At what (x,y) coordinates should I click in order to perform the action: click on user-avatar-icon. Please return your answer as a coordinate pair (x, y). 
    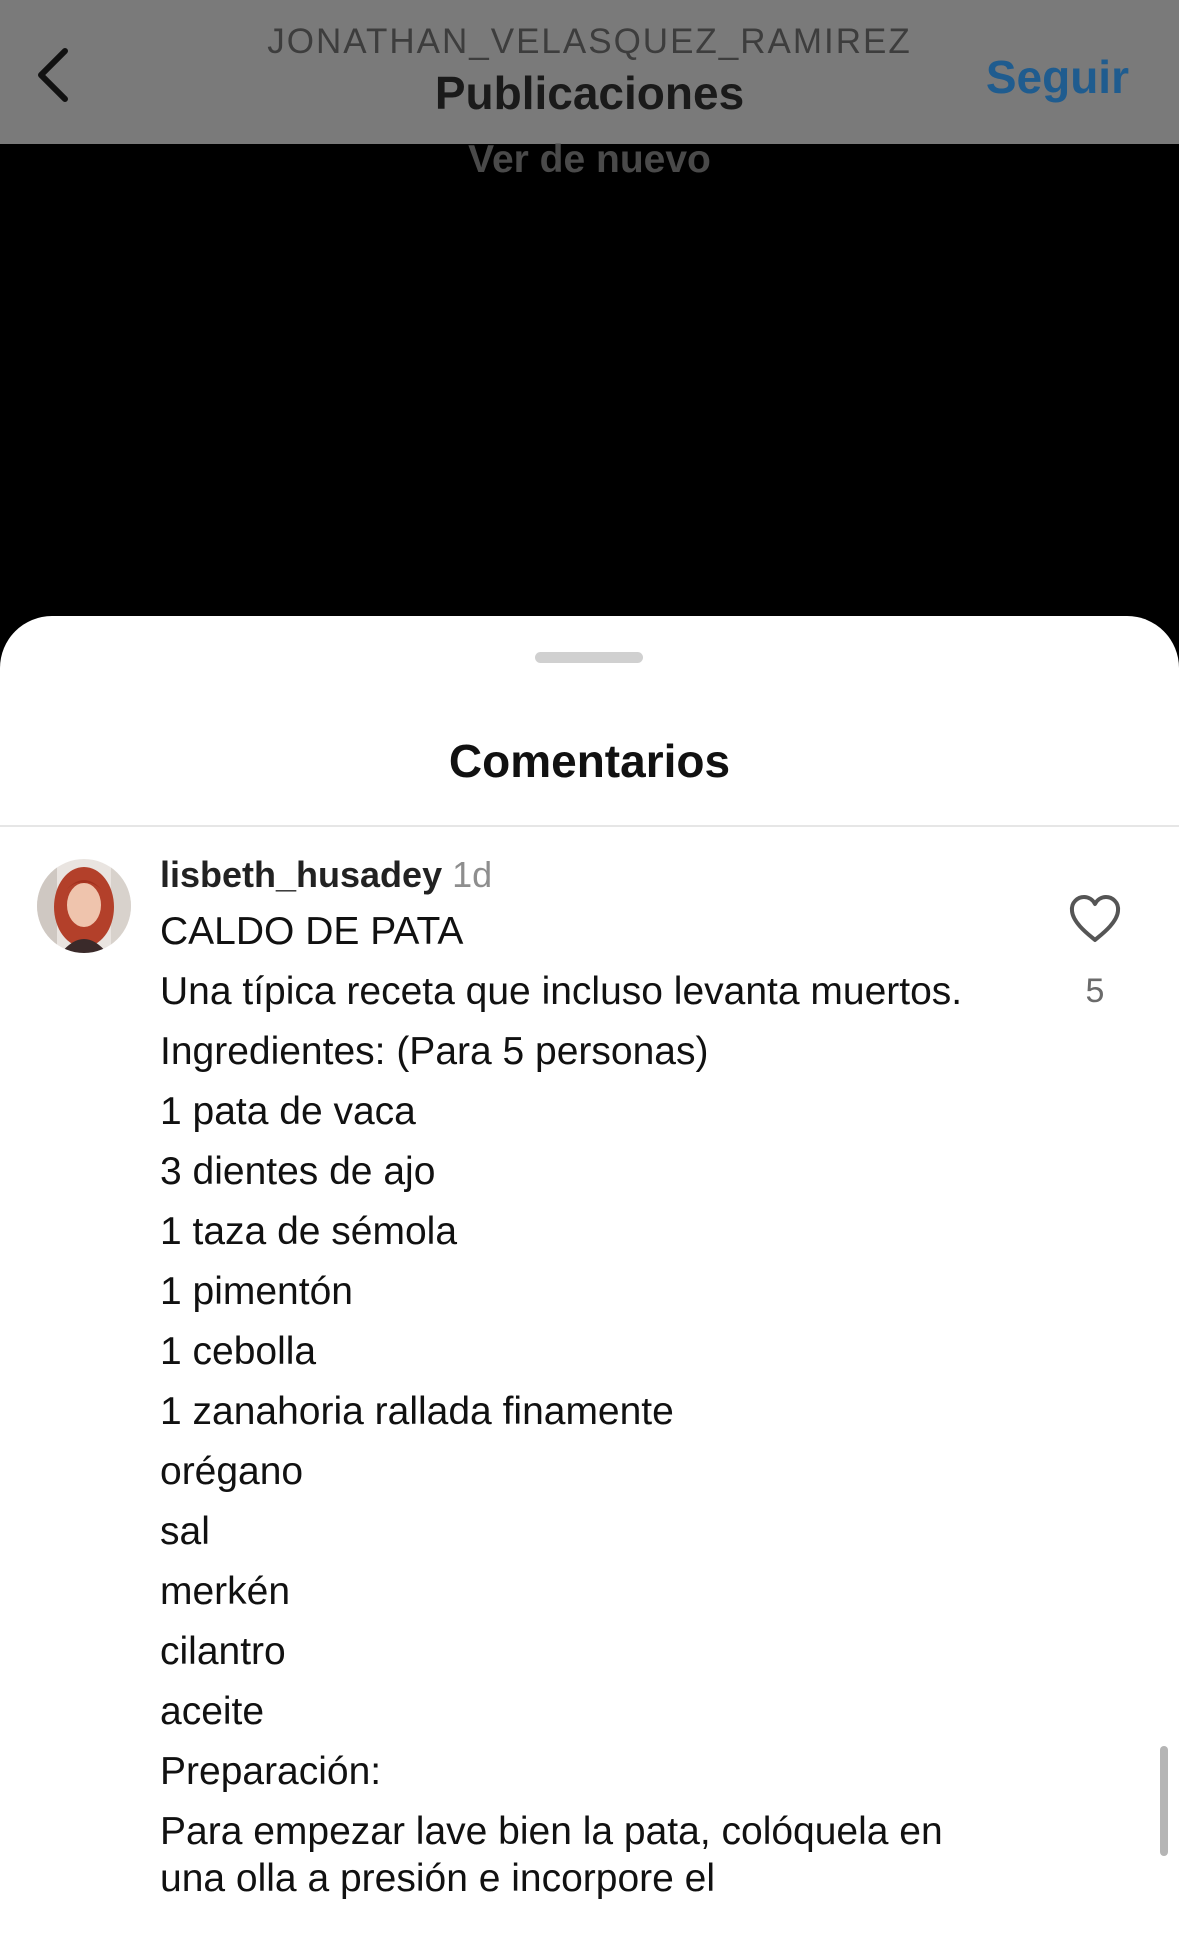
    Looking at the image, I should click on (84, 906).